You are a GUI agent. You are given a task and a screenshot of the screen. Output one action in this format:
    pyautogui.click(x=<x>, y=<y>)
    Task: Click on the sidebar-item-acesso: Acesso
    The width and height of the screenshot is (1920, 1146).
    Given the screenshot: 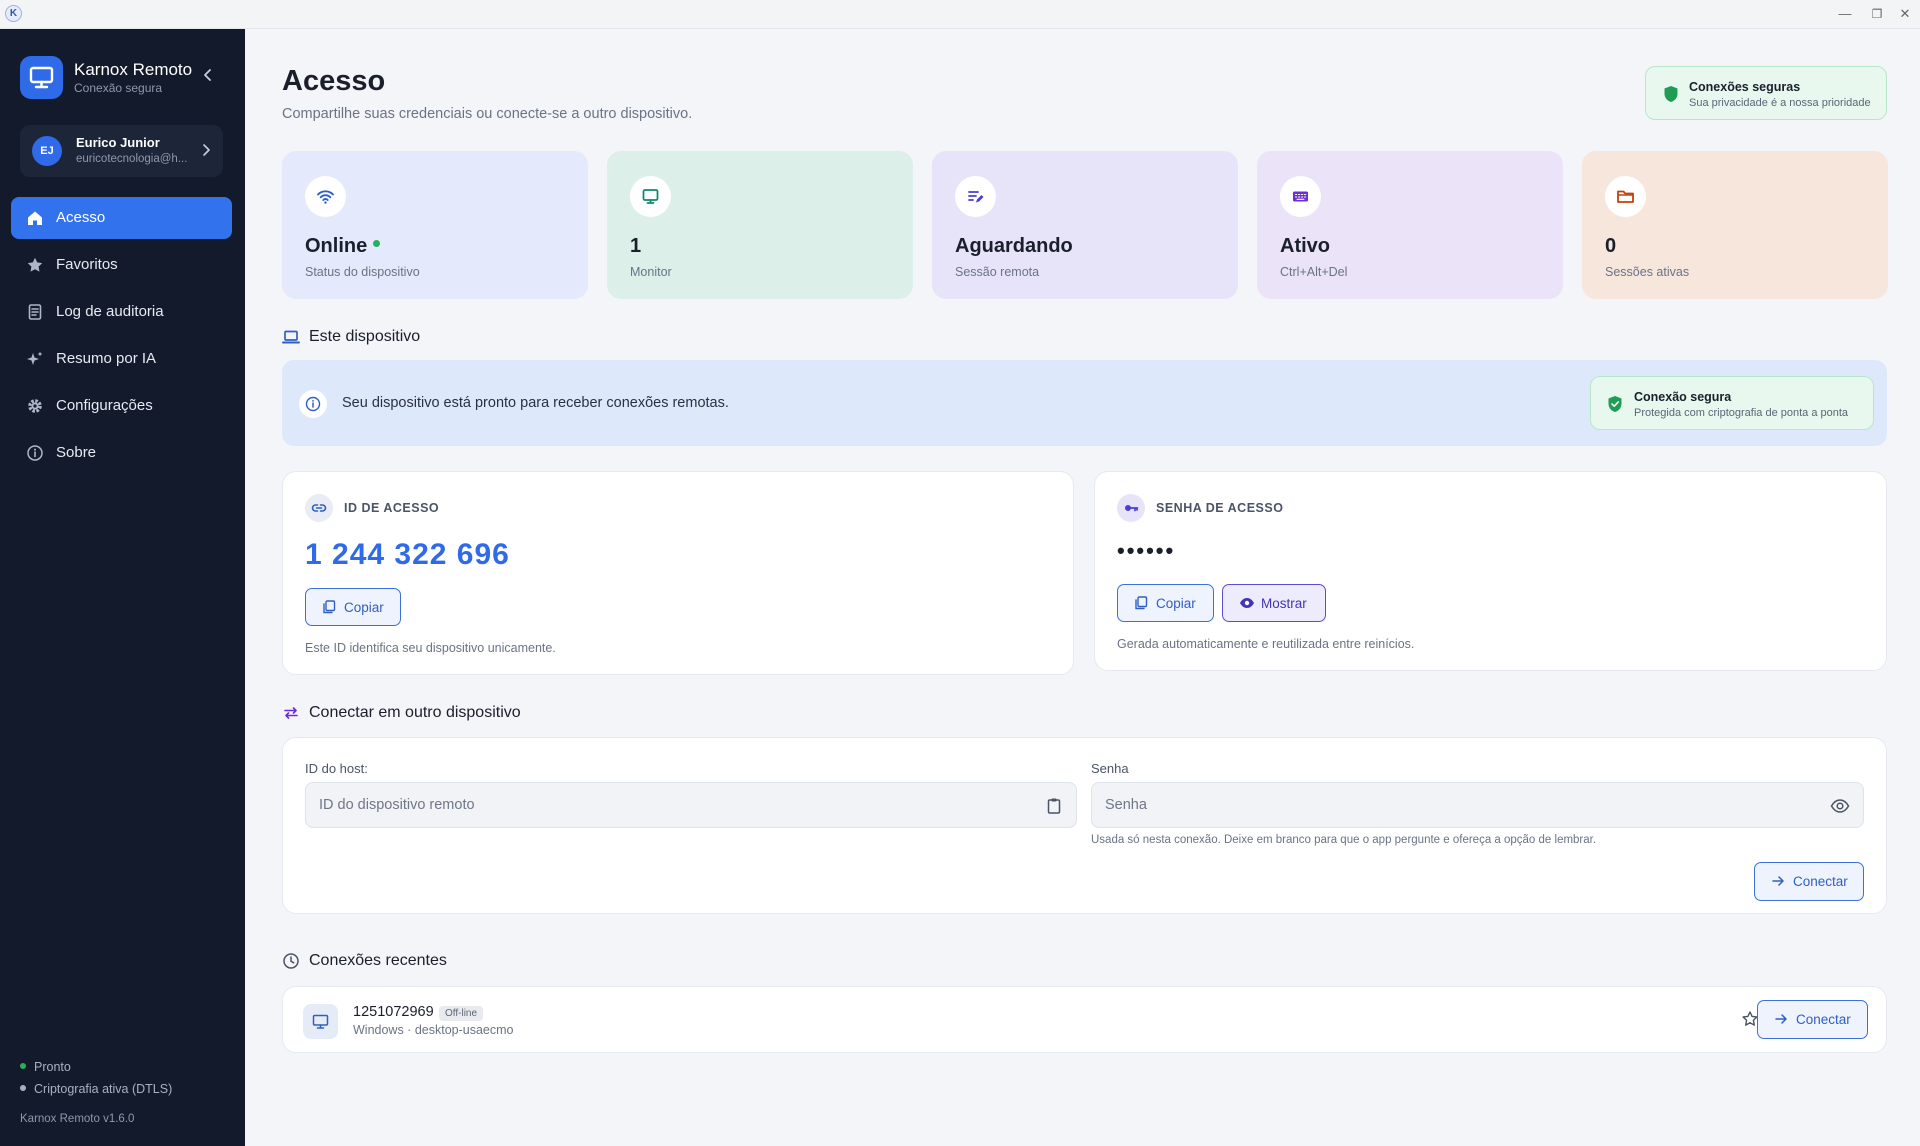 What is the action you would take?
    pyautogui.click(x=121, y=218)
    